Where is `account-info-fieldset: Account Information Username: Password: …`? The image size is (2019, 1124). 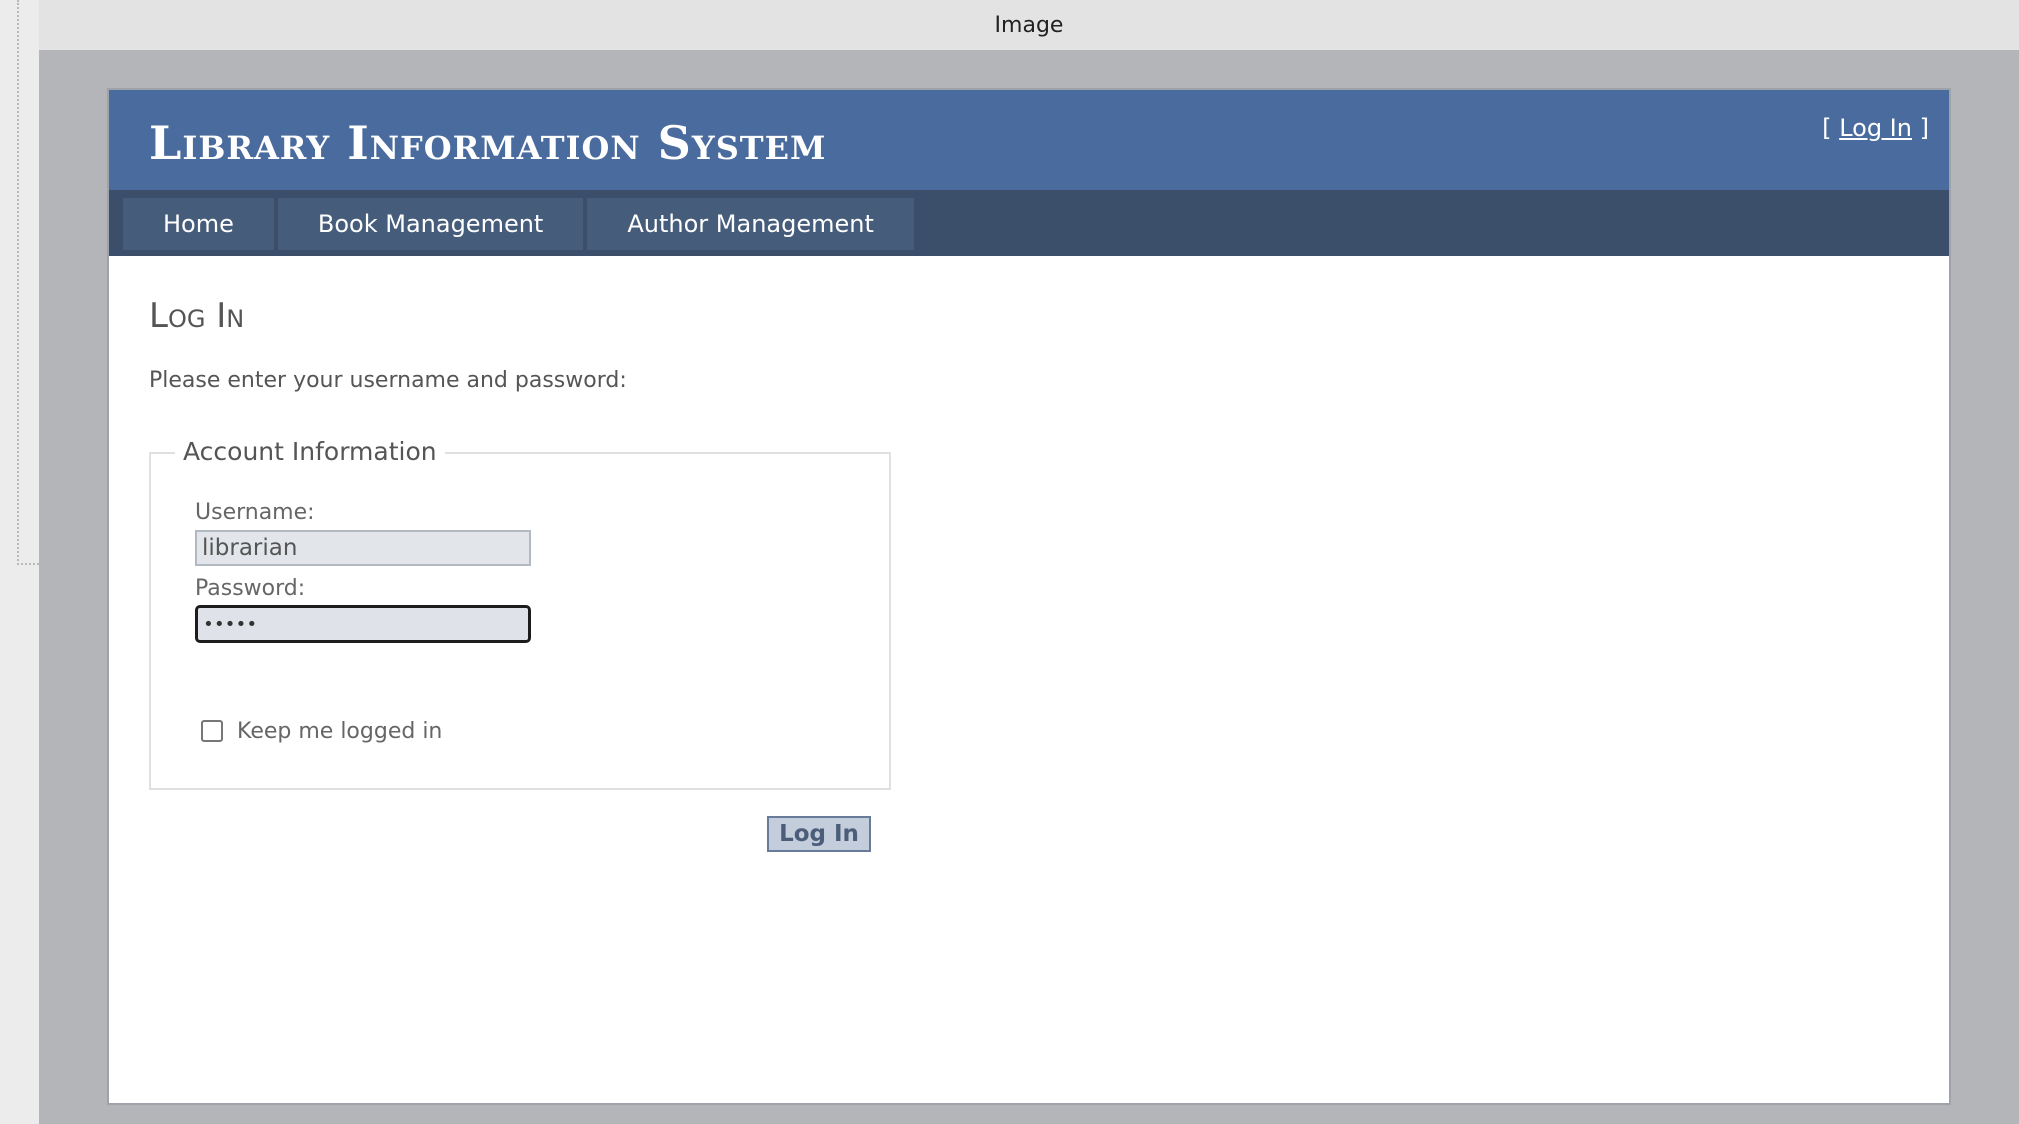 account-info-fieldset: Account Information Username: Password: … is located at coordinates (520, 613).